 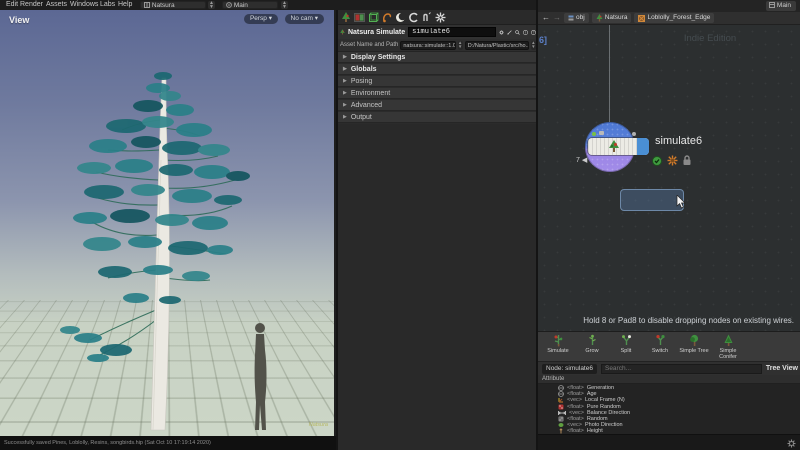 I want to click on layout-combo: Main, so click(x=250, y=5).